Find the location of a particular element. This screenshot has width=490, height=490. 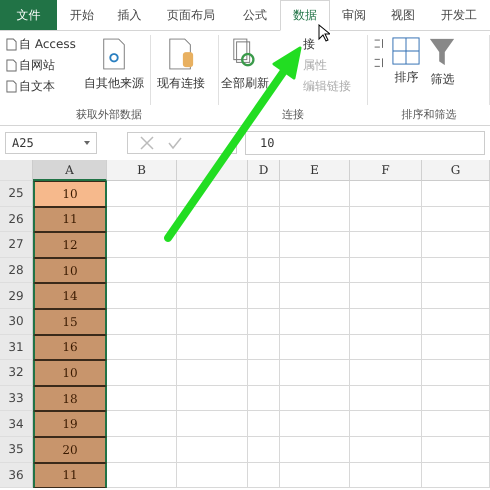

ribbon-button: 自其他来源 is located at coordinates (114, 64).